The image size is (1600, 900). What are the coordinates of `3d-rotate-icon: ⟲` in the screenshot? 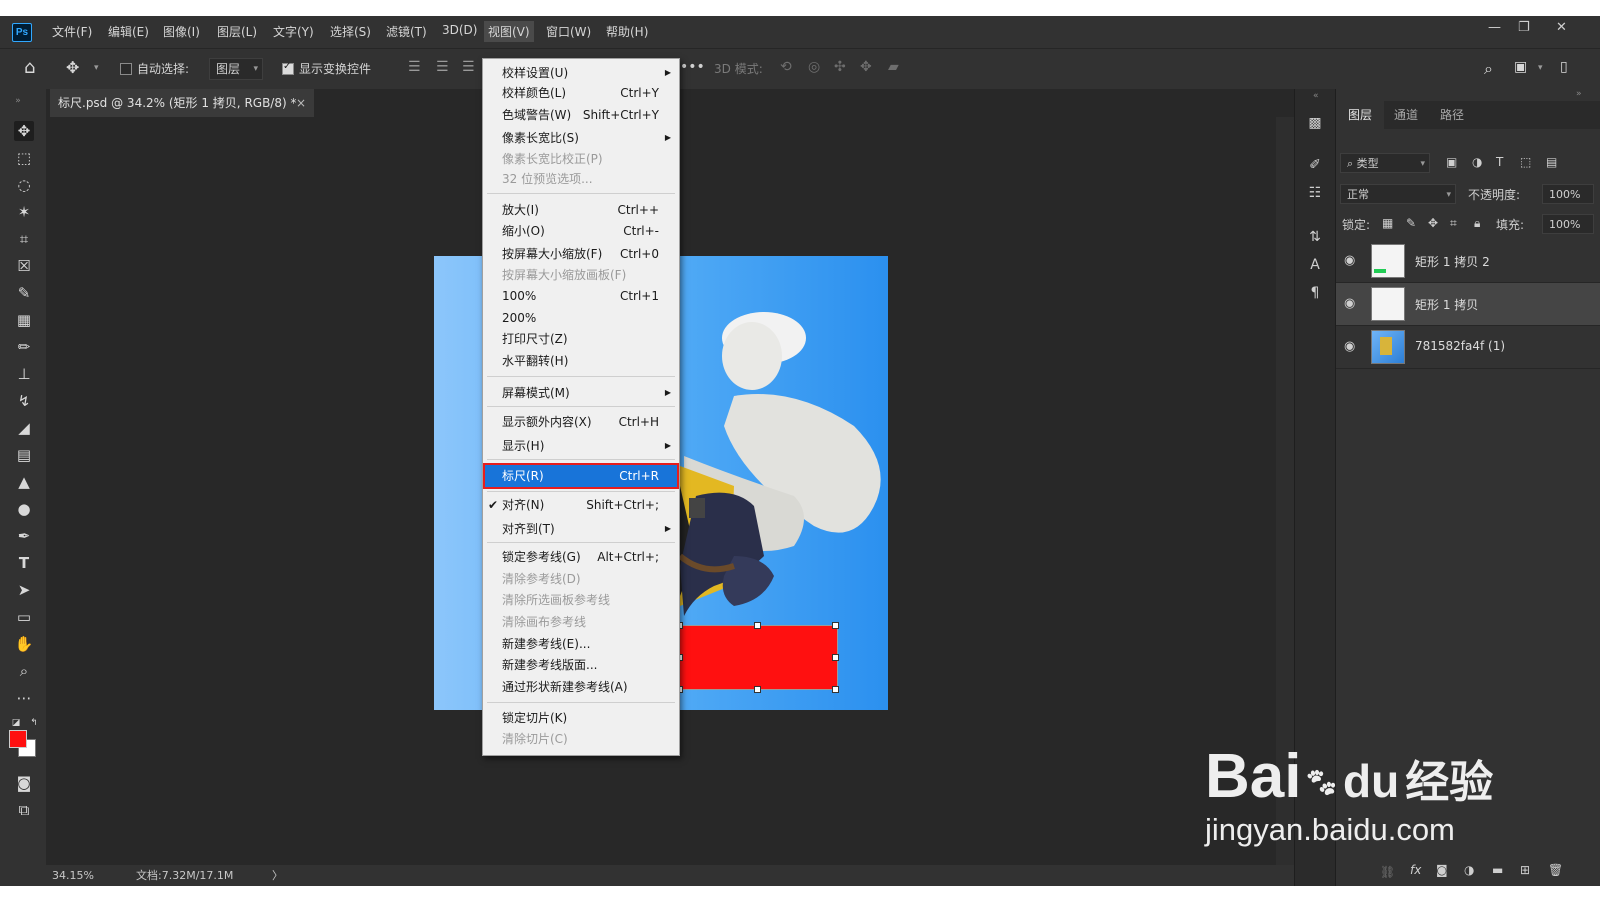 It's located at (786, 67).